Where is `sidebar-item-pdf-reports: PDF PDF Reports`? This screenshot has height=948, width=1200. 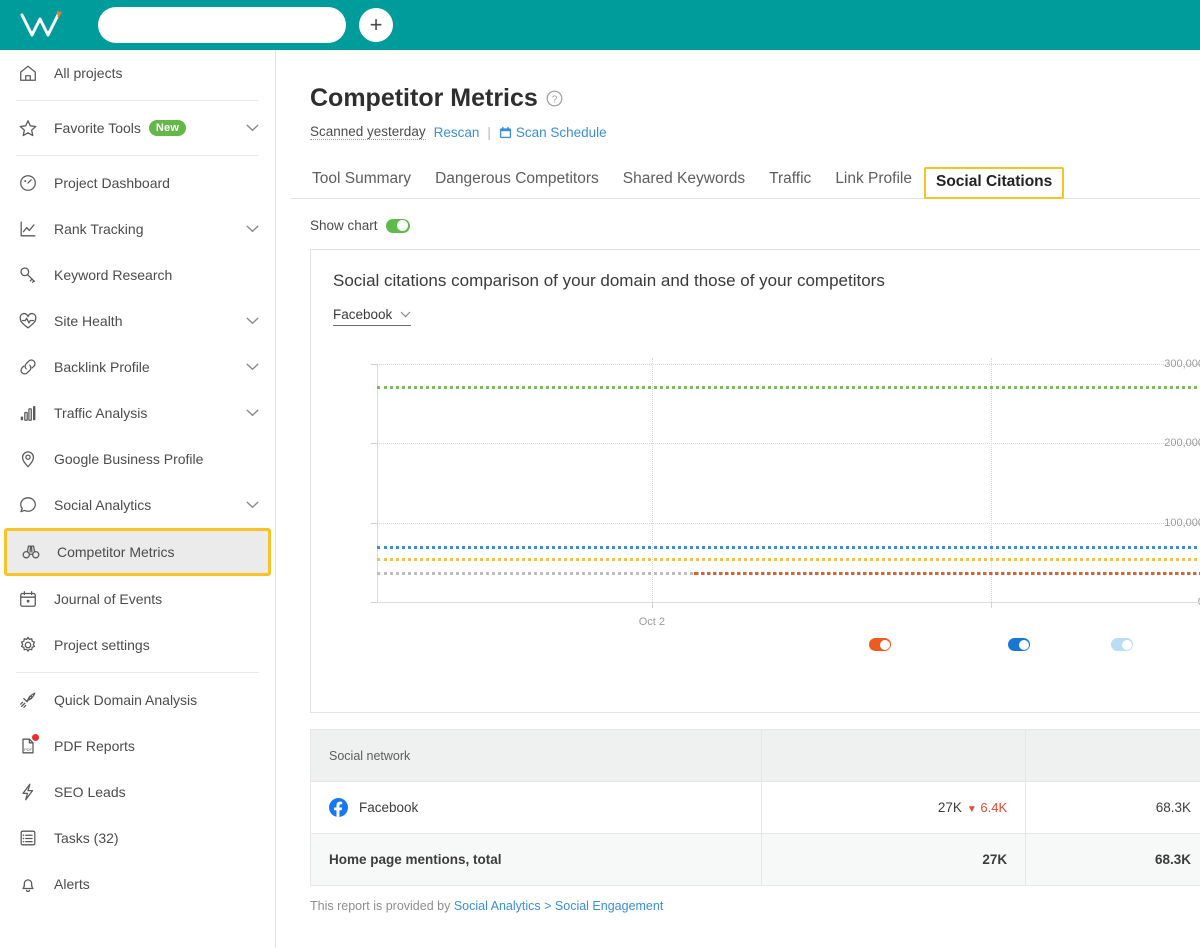
sidebar-item-pdf-reports: PDF PDF Reports is located at coordinates (137, 746).